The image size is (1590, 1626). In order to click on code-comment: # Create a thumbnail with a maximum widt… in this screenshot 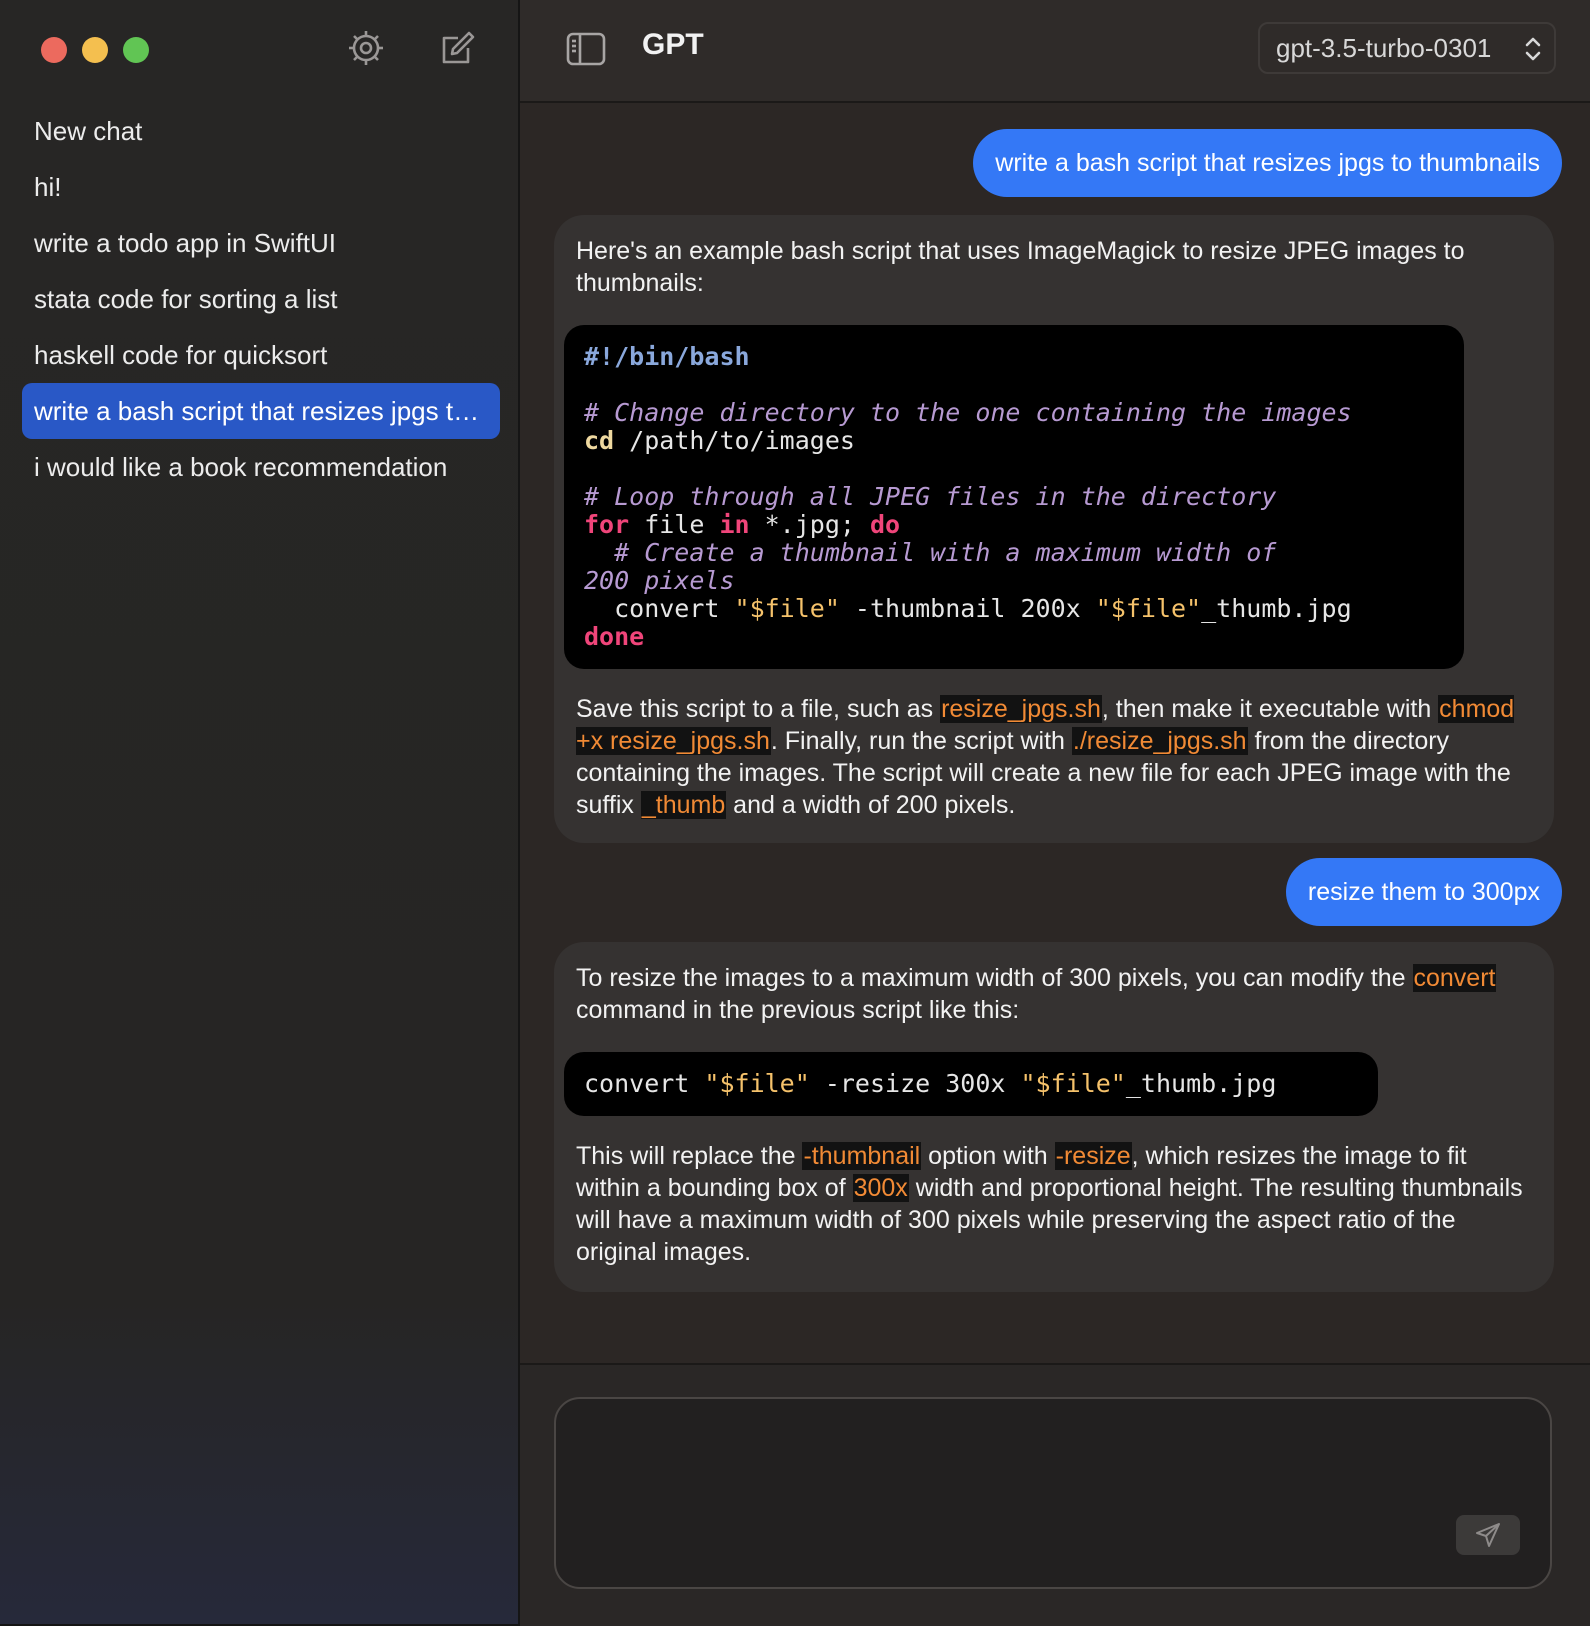, I will do `click(930, 552)`.